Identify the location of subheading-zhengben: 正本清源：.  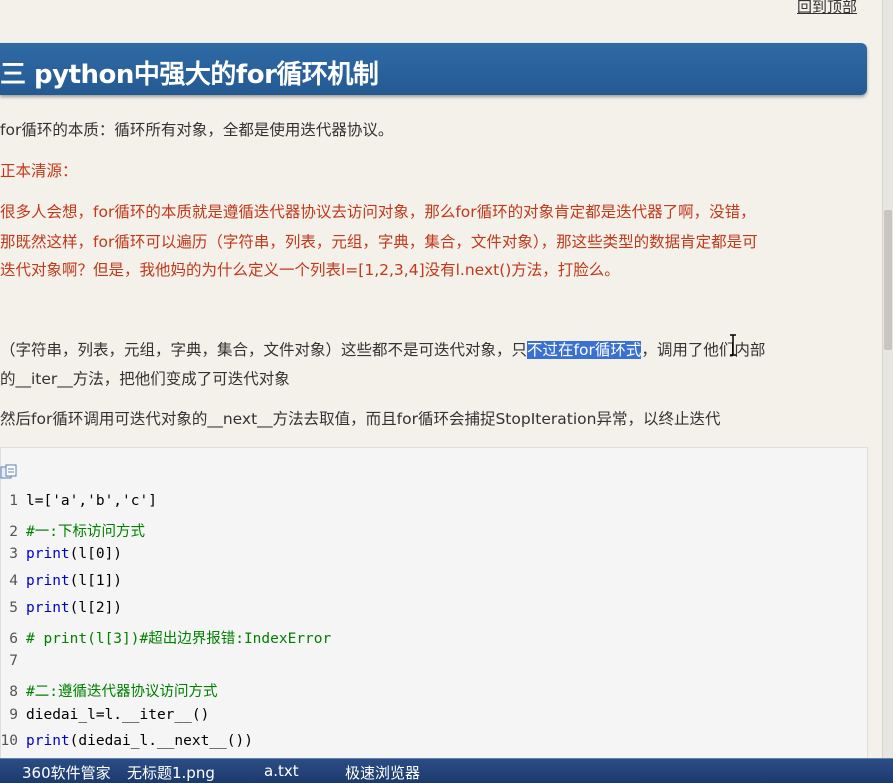
(39, 171).